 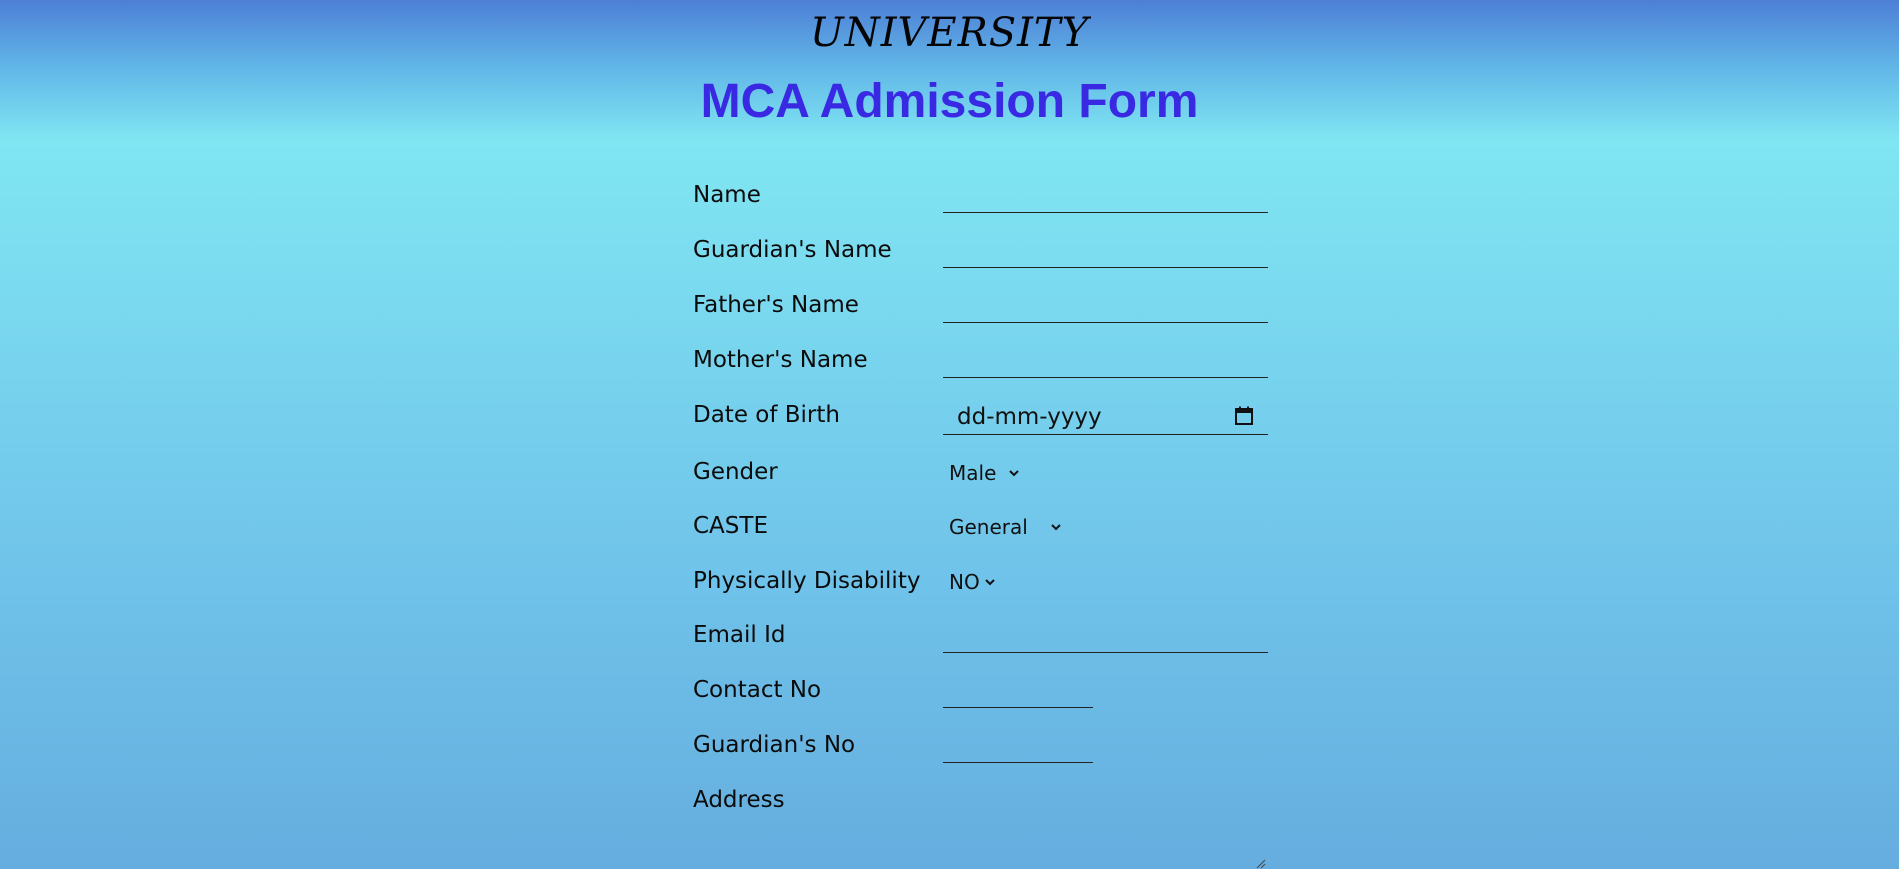 I want to click on form-title: MCA Admission Form, so click(x=949, y=101).